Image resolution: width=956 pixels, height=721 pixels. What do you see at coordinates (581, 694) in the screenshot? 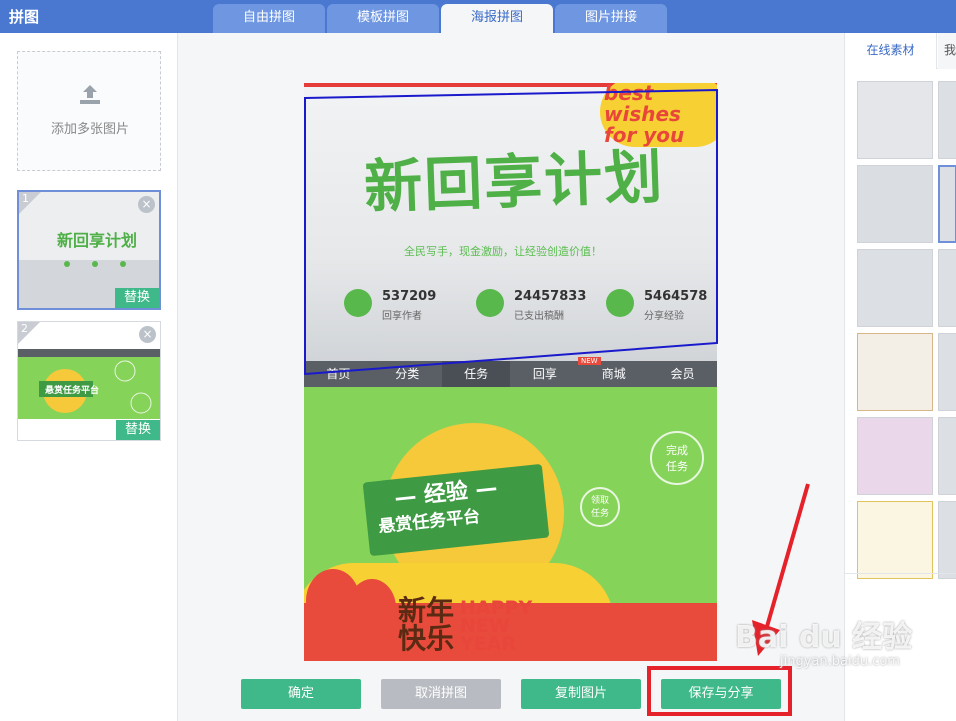
I see `copy-image-button: 复制图片` at bounding box center [581, 694].